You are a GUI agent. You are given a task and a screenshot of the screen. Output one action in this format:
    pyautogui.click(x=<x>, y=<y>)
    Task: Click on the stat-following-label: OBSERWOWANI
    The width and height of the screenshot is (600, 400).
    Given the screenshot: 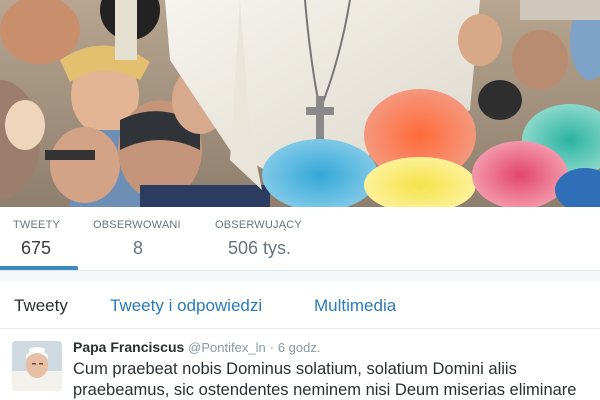 What is the action you would take?
    pyautogui.click(x=137, y=225)
    